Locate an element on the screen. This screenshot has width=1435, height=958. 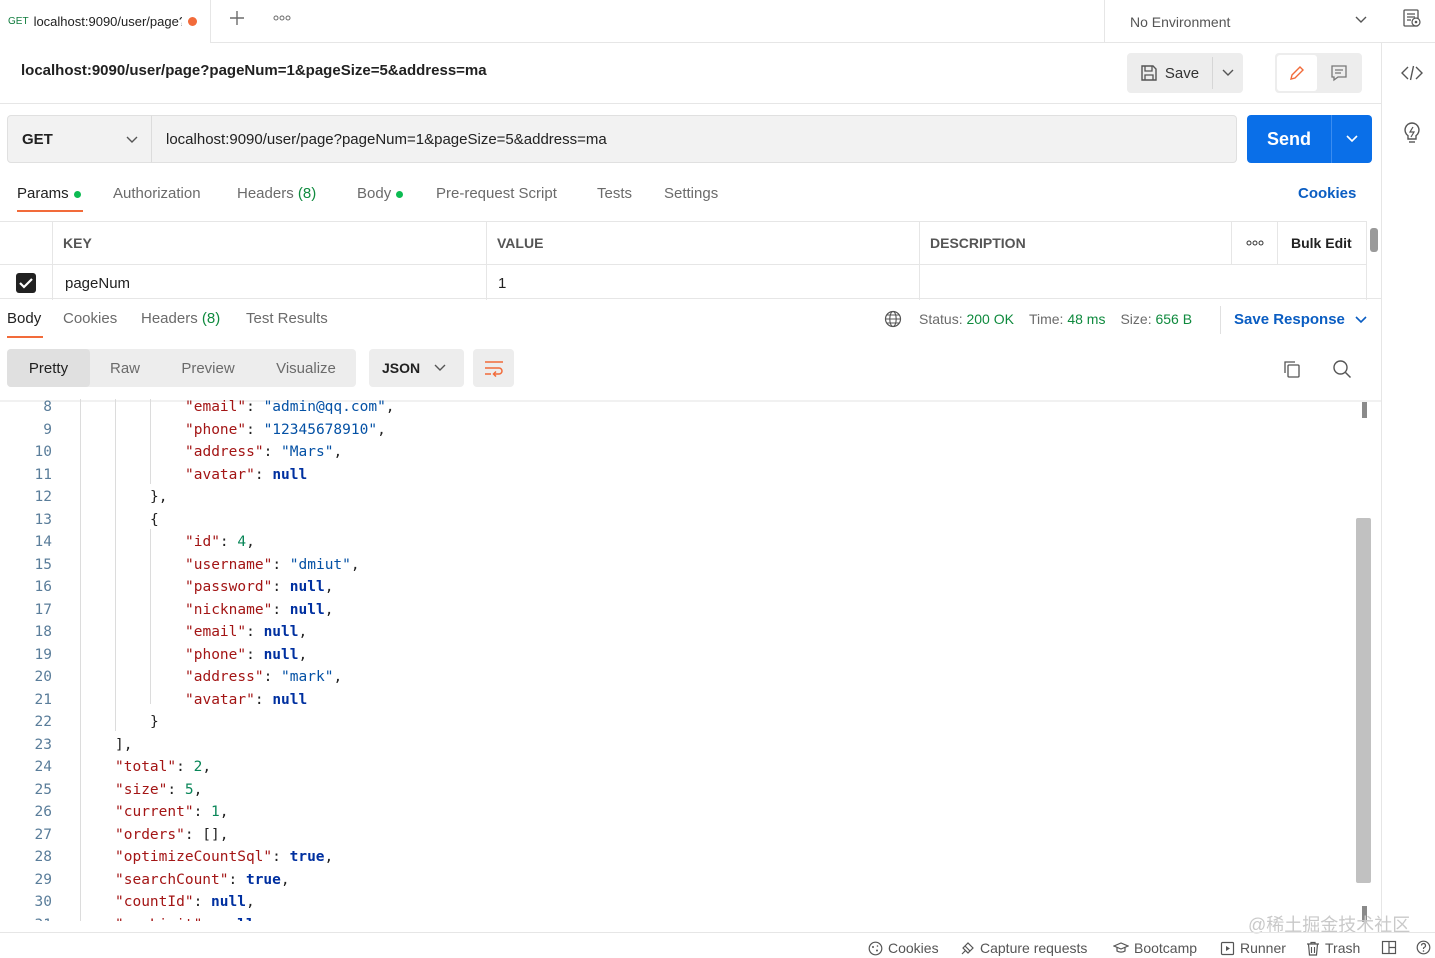
params-header-check is located at coordinates (26, 243).